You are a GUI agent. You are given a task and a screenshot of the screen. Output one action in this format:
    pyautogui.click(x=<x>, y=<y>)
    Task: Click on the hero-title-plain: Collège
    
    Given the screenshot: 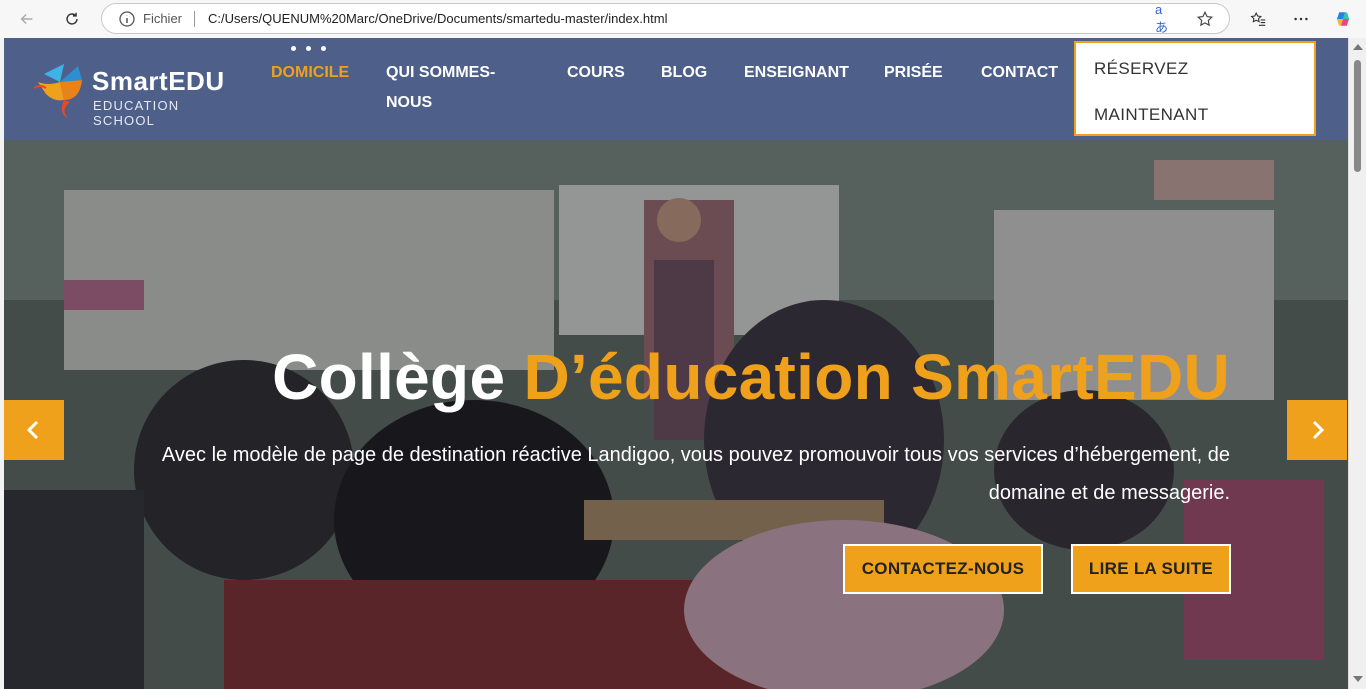 What is the action you would take?
    pyautogui.click(x=398, y=377)
    